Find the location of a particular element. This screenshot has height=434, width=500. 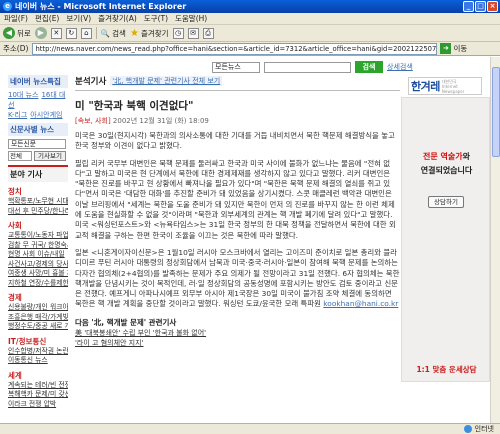

category-item: 행정수도/중공 새로 개시 is located at coordinates (38, 327).